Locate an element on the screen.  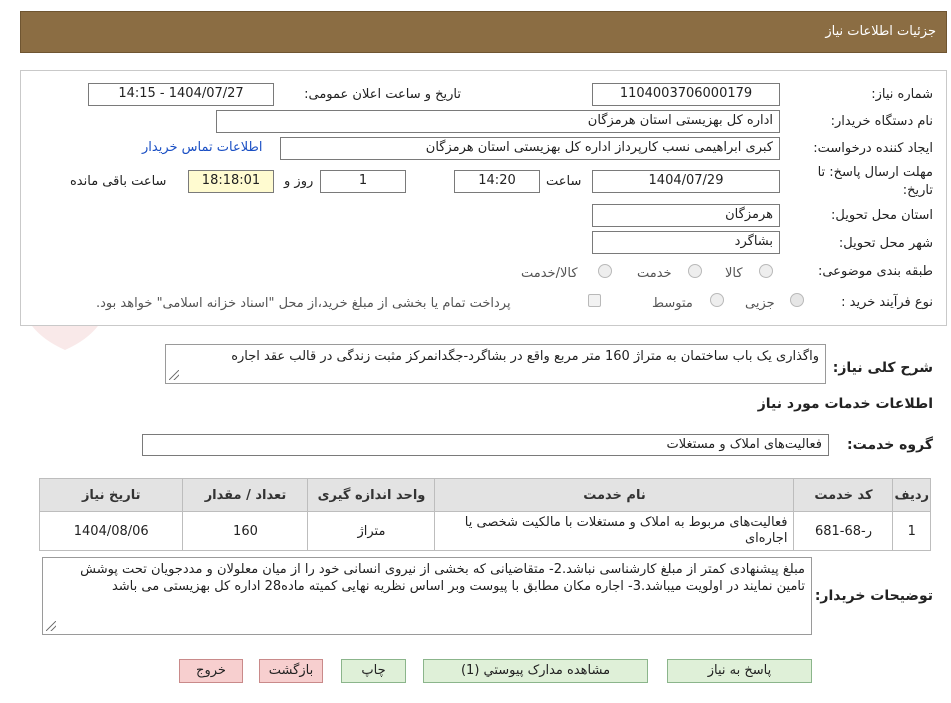
category-radio-goods is located at coordinates (766, 271).